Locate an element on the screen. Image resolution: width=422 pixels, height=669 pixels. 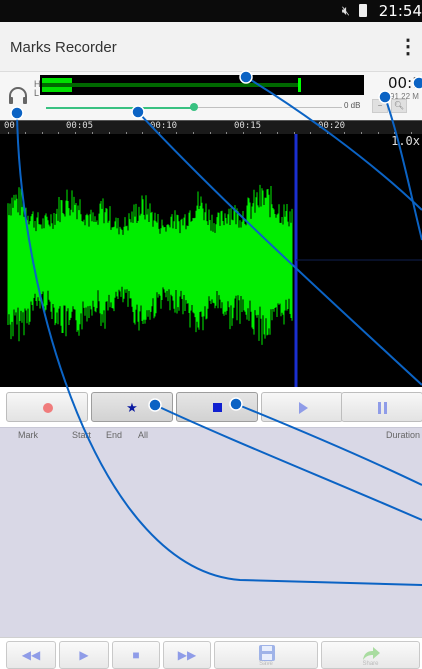
overflow-menu-icon: ⋮ is located at coordinates (408, 46).